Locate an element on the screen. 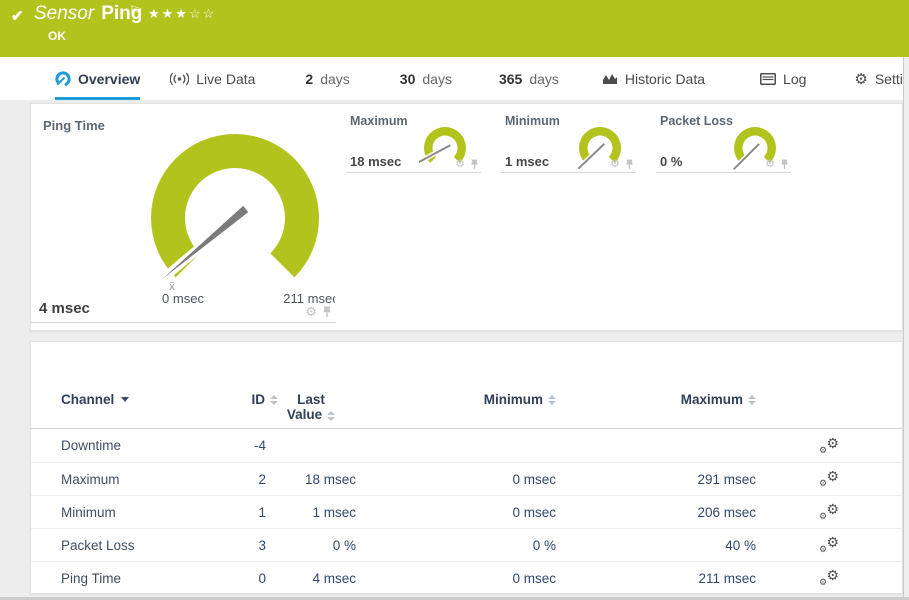 Image resolution: width=909 pixels, height=600 pixels. tab-log: Log is located at coordinates (783, 78).